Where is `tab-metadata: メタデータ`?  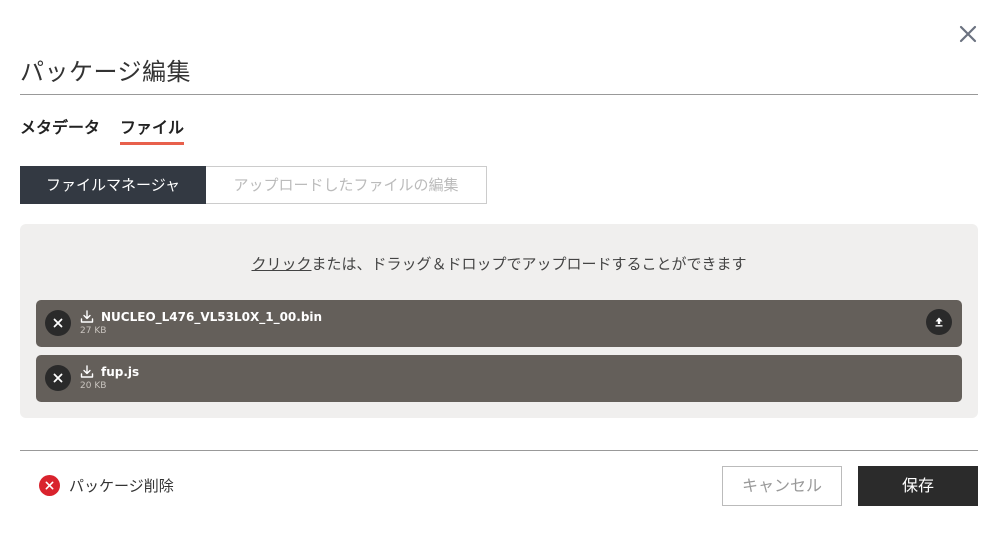
tab-metadata: メタデータ is located at coordinates (60, 129).